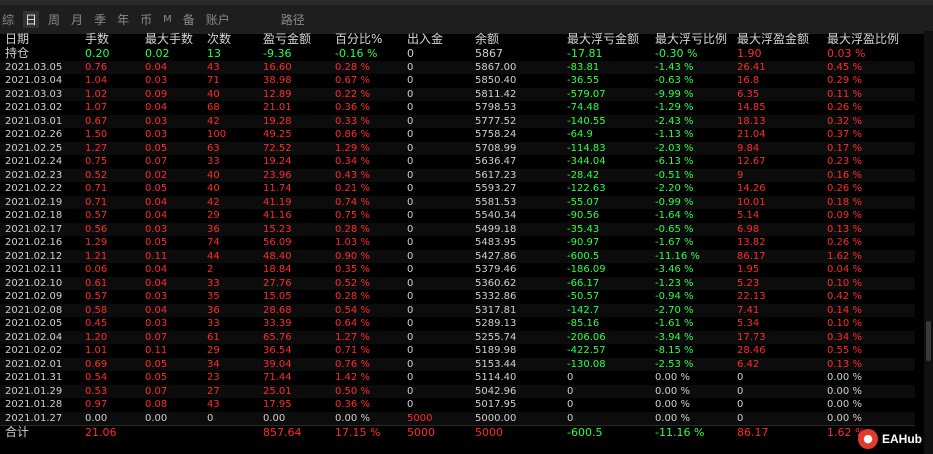 The height and width of the screenshot is (454, 933). Describe the element at coordinates (516, 39) in the screenshot. I see `column-header: 余额` at that location.